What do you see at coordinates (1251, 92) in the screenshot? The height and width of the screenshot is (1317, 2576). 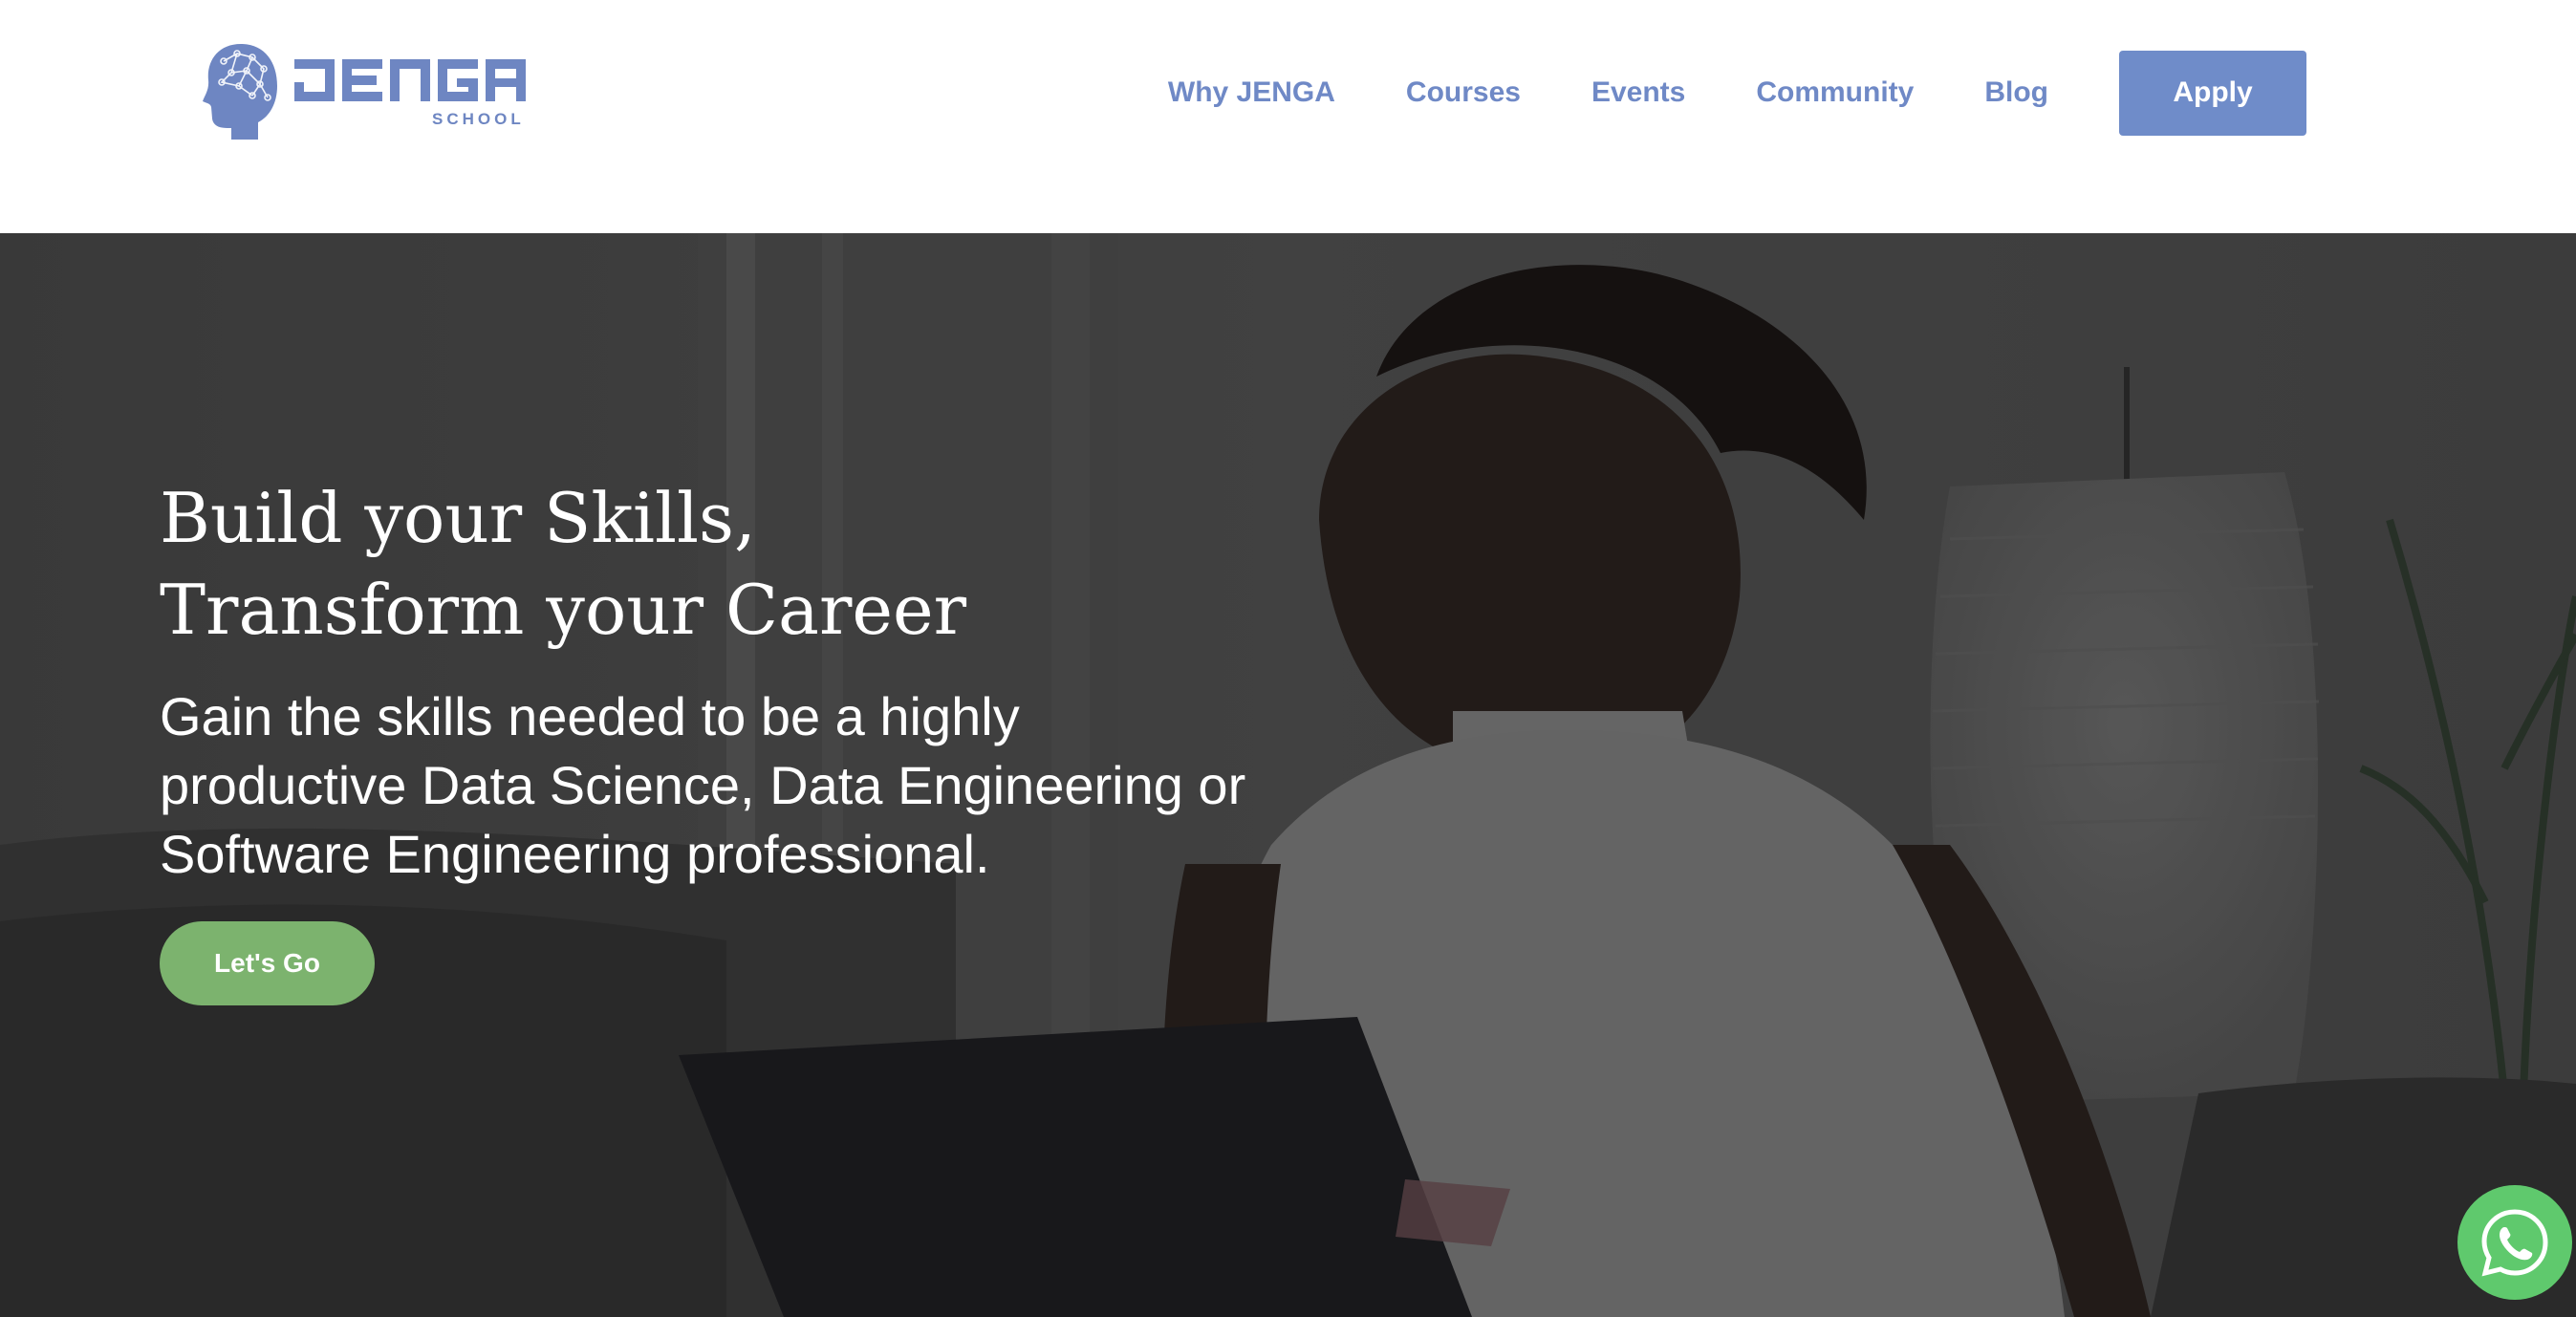 I see `nav-why-jenga: Why JENGA` at bounding box center [1251, 92].